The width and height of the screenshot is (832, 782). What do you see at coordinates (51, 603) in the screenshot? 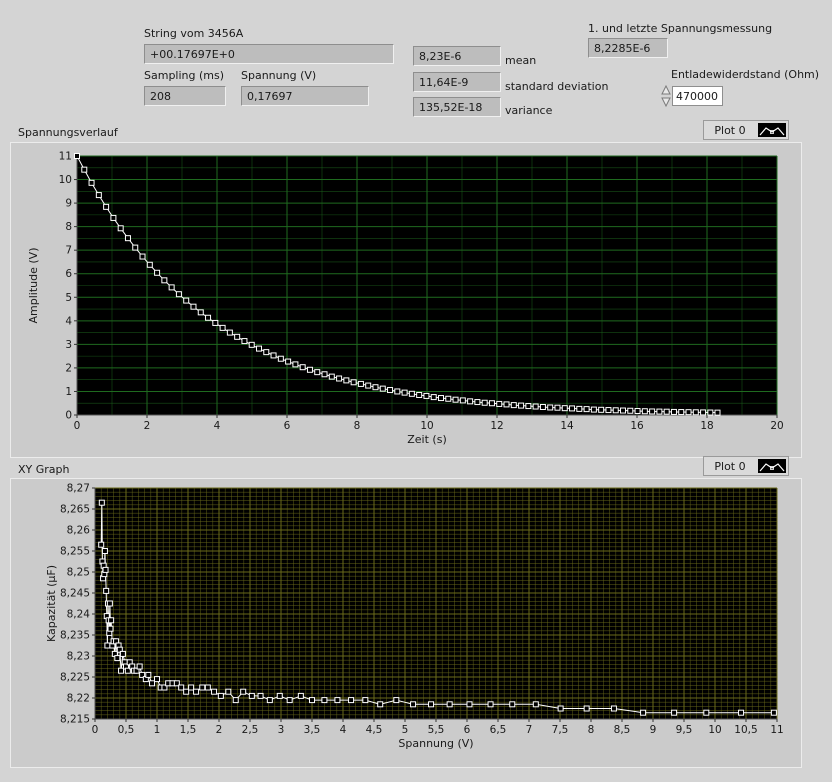
I see `y-axis-title: Kapazität (µF)` at bounding box center [51, 603].